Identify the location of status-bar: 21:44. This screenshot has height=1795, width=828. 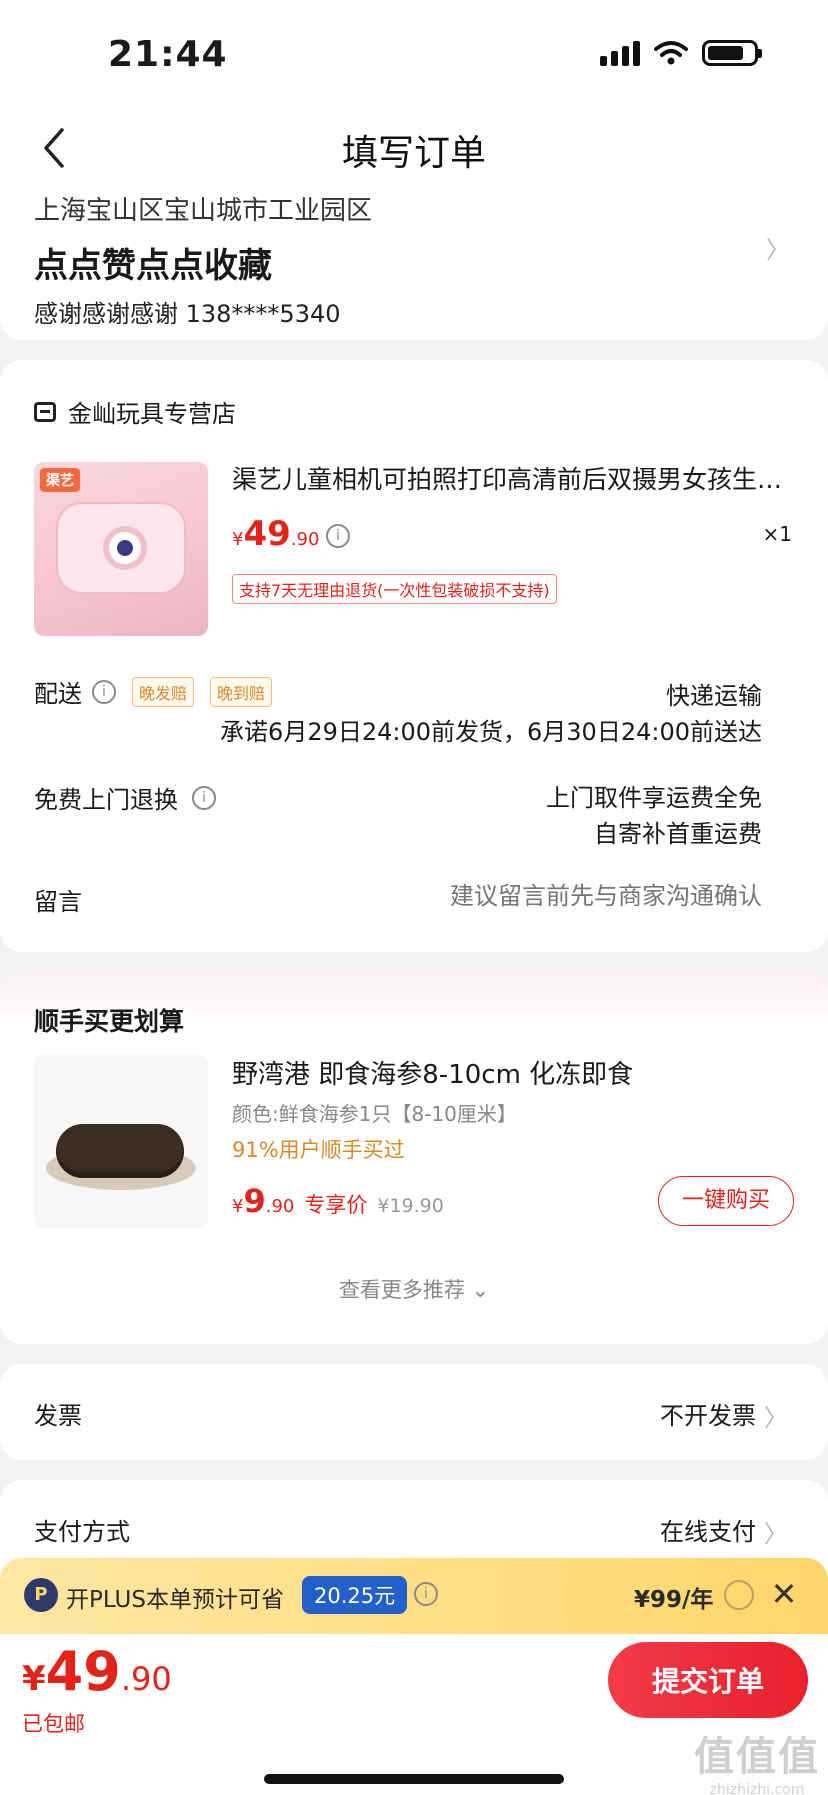
(414, 55).